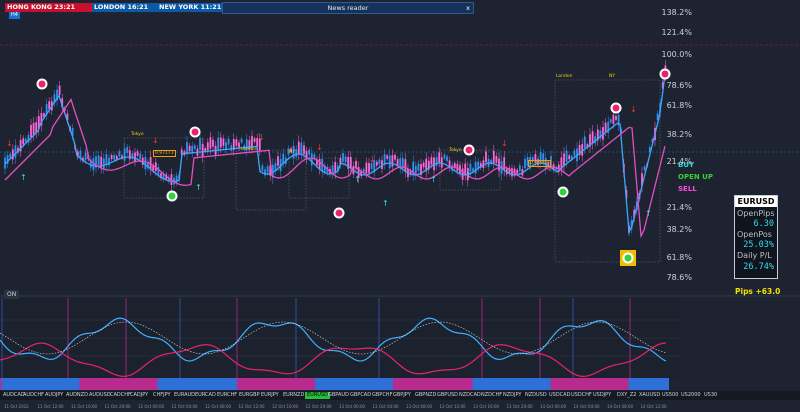 The height and width of the screenshot is (412, 800). I want to click on symbol-tab-us500: US500, so click(670, 395).